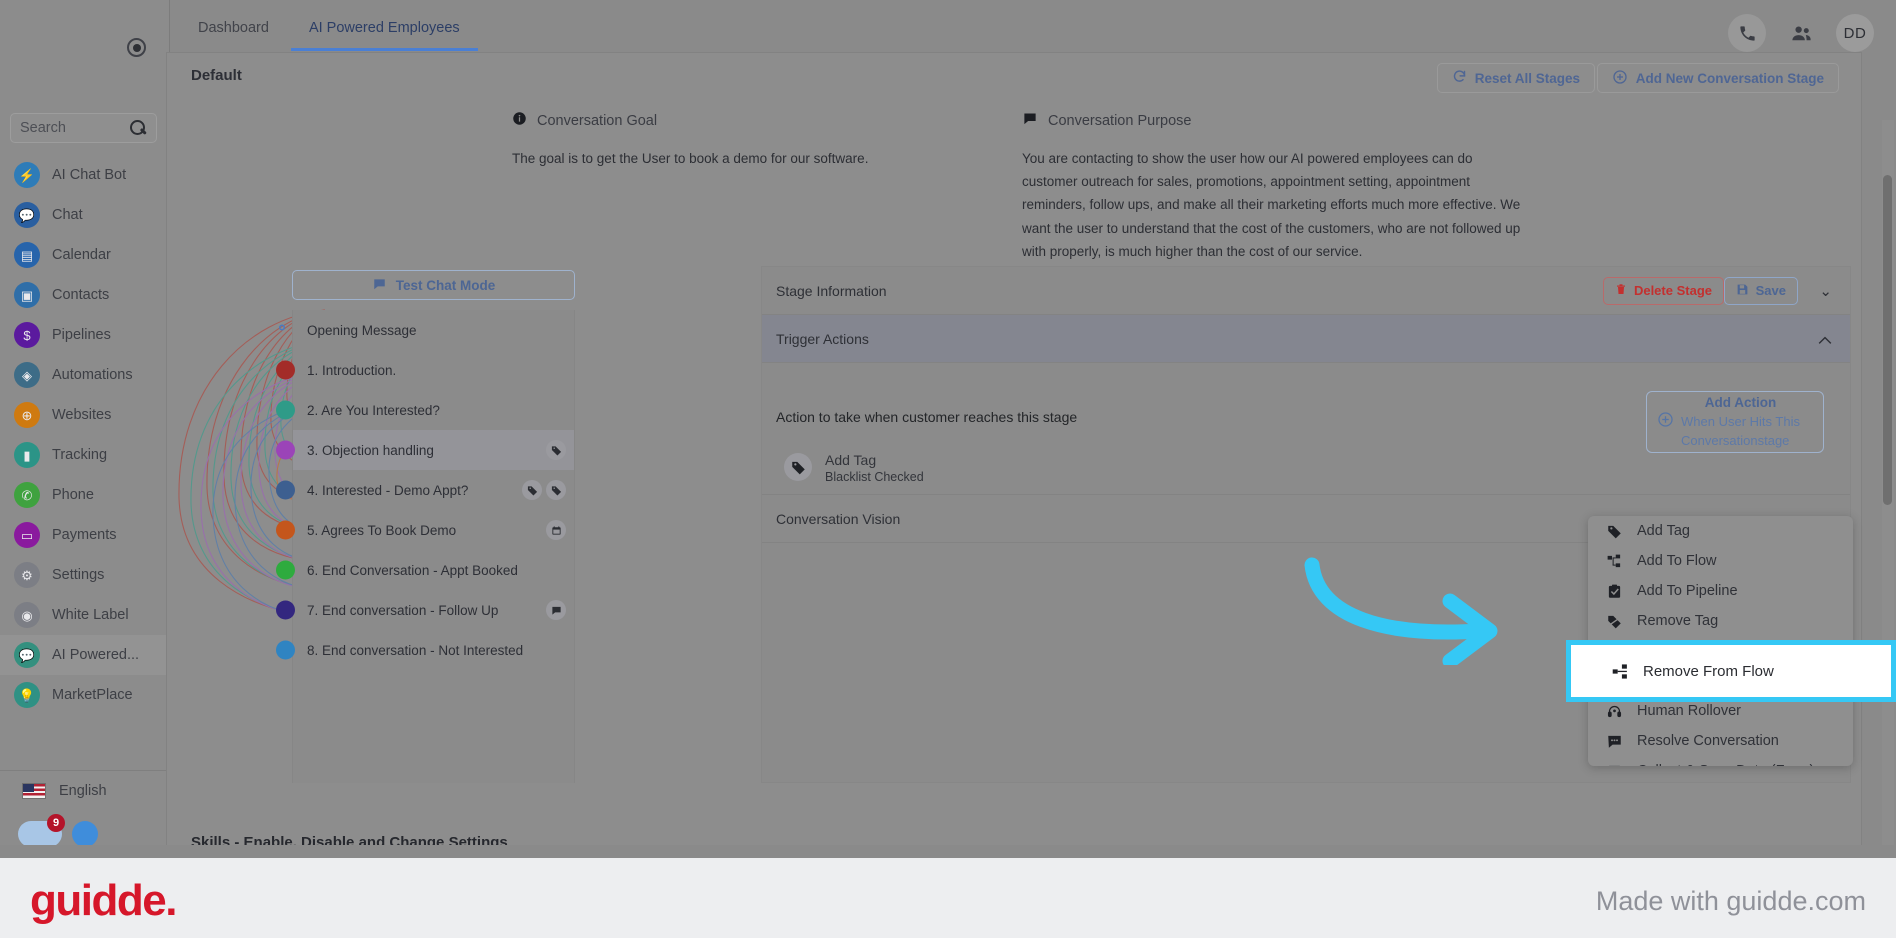  What do you see at coordinates (1614, 741) in the screenshot?
I see `chat-dots-icon` at bounding box center [1614, 741].